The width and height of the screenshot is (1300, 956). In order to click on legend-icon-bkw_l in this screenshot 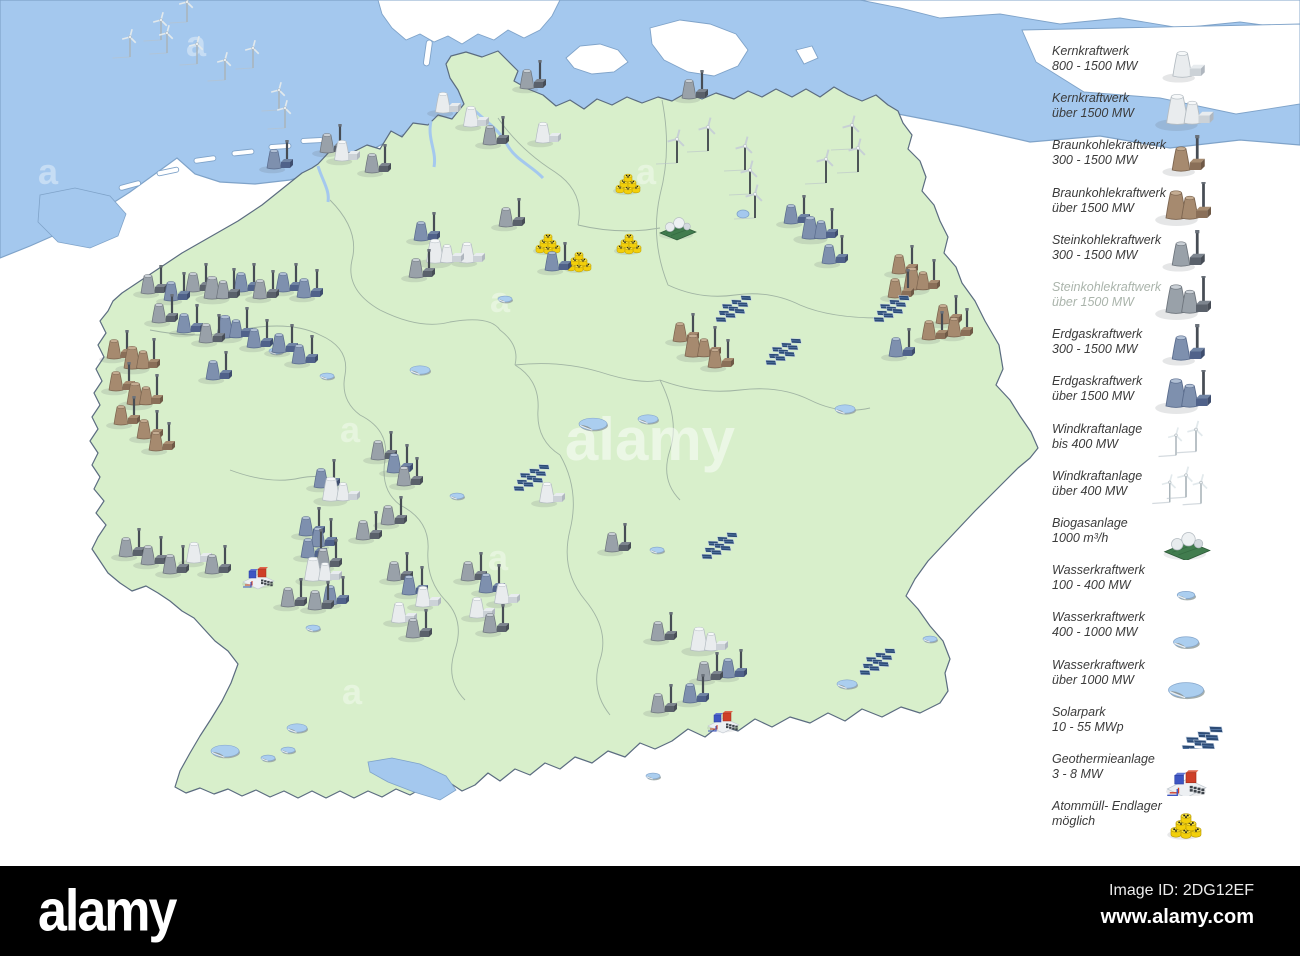, I will do `click(1183, 203)`.